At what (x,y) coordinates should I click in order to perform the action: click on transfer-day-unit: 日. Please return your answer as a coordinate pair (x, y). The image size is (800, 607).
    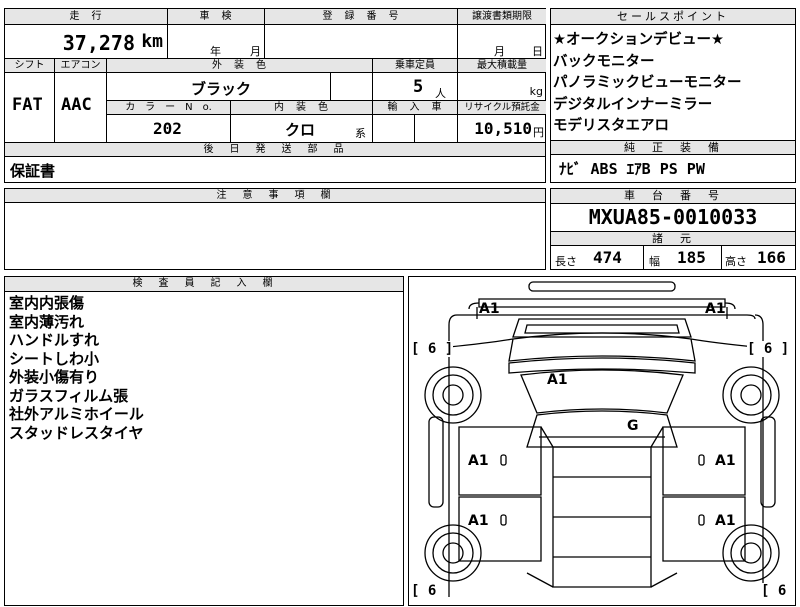
    Looking at the image, I should click on (537, 51).